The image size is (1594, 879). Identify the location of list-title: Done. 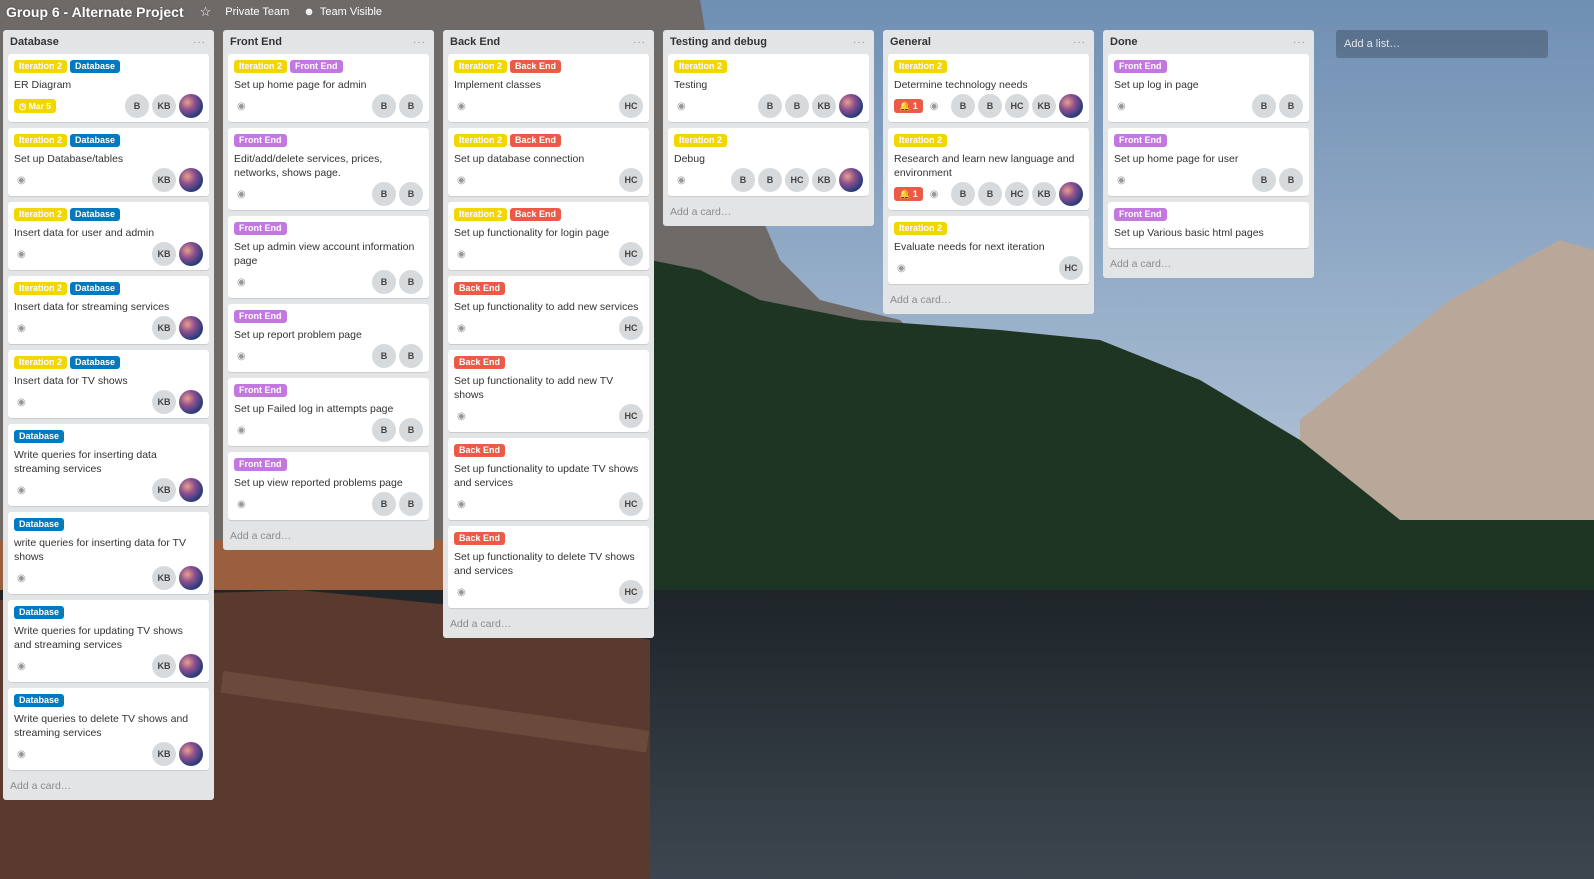
(1124, 42).